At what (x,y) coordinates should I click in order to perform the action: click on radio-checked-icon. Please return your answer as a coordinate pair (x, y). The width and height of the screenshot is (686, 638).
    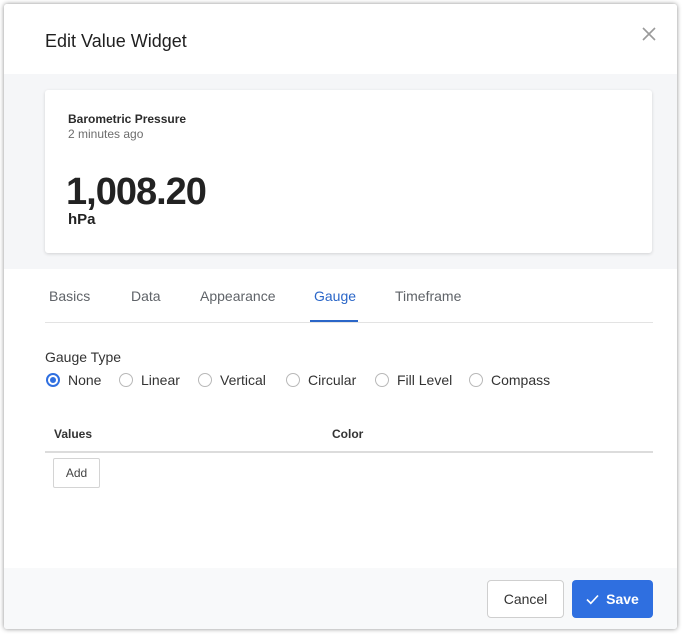
    Looking at the image, I should click on (53, 380).